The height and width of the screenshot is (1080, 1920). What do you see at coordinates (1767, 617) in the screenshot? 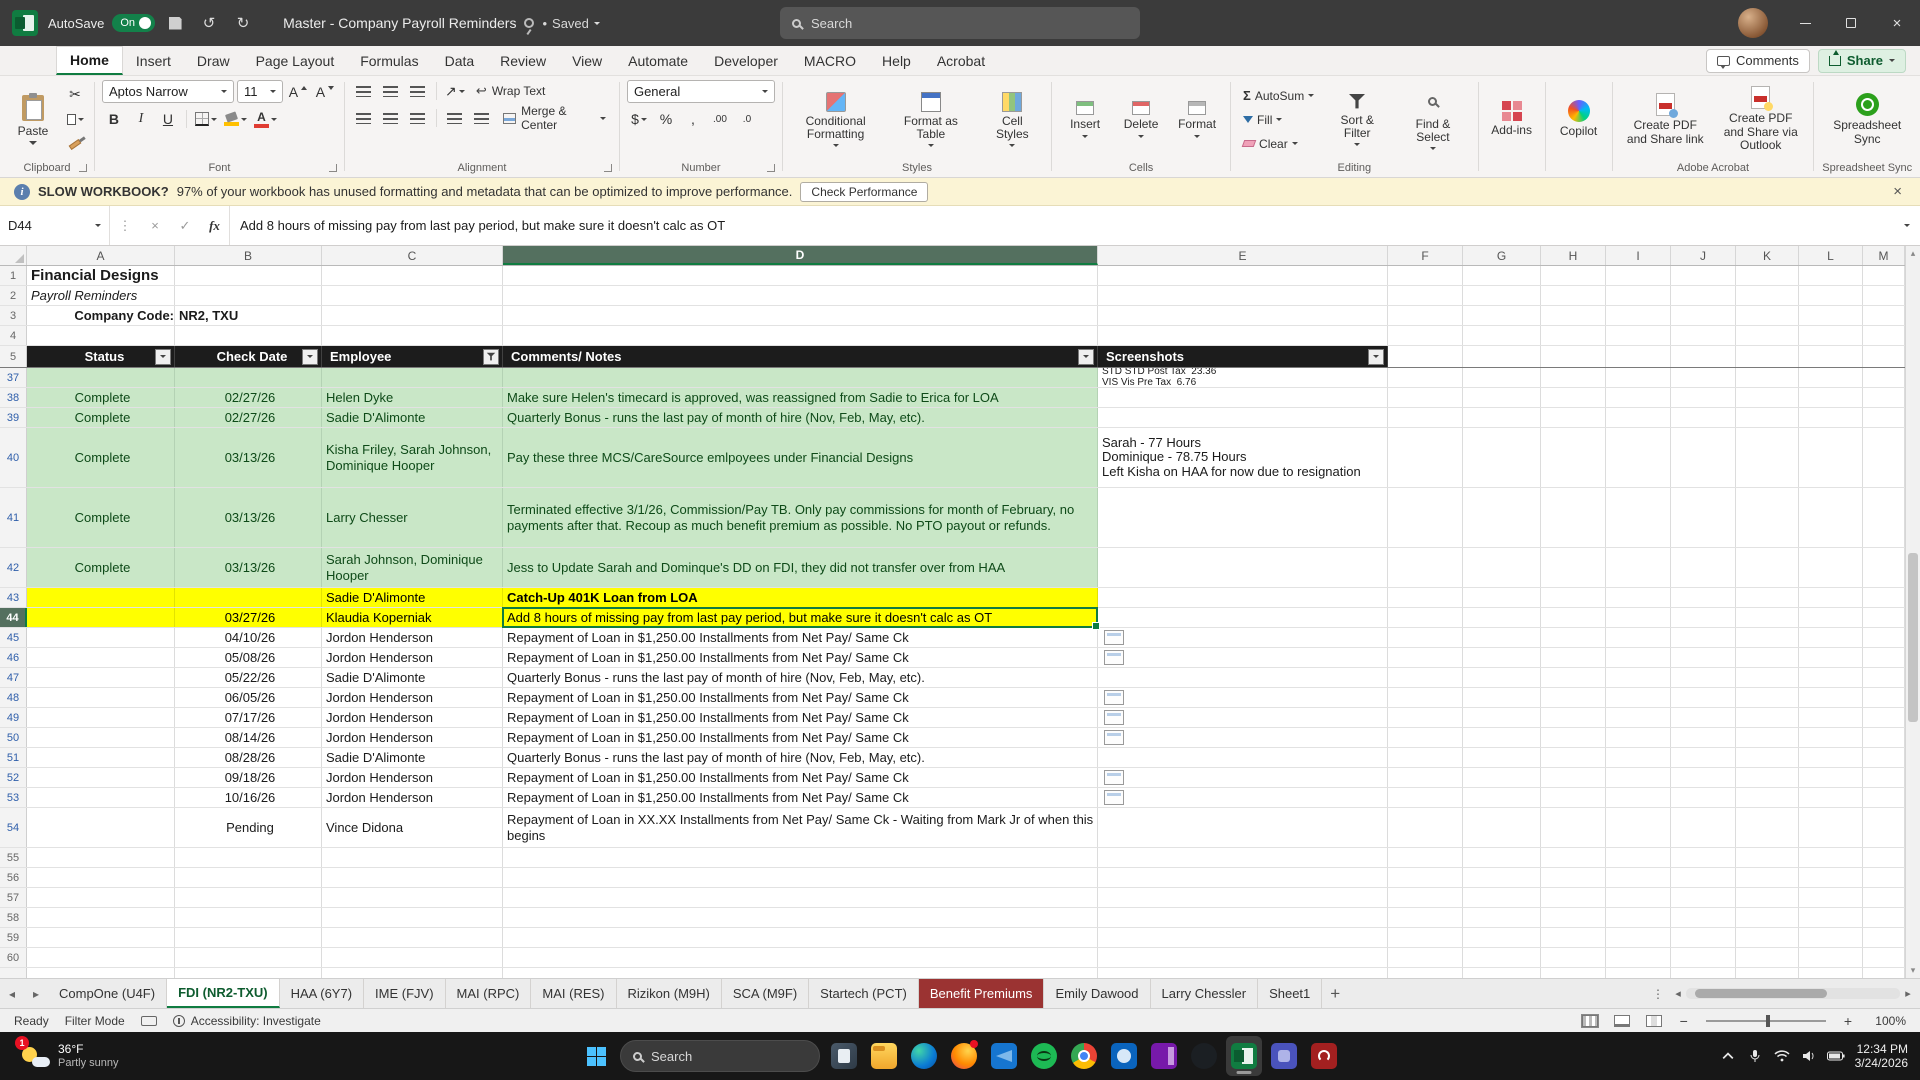
I see `cell-K44` at bounding box center [1767, 617].